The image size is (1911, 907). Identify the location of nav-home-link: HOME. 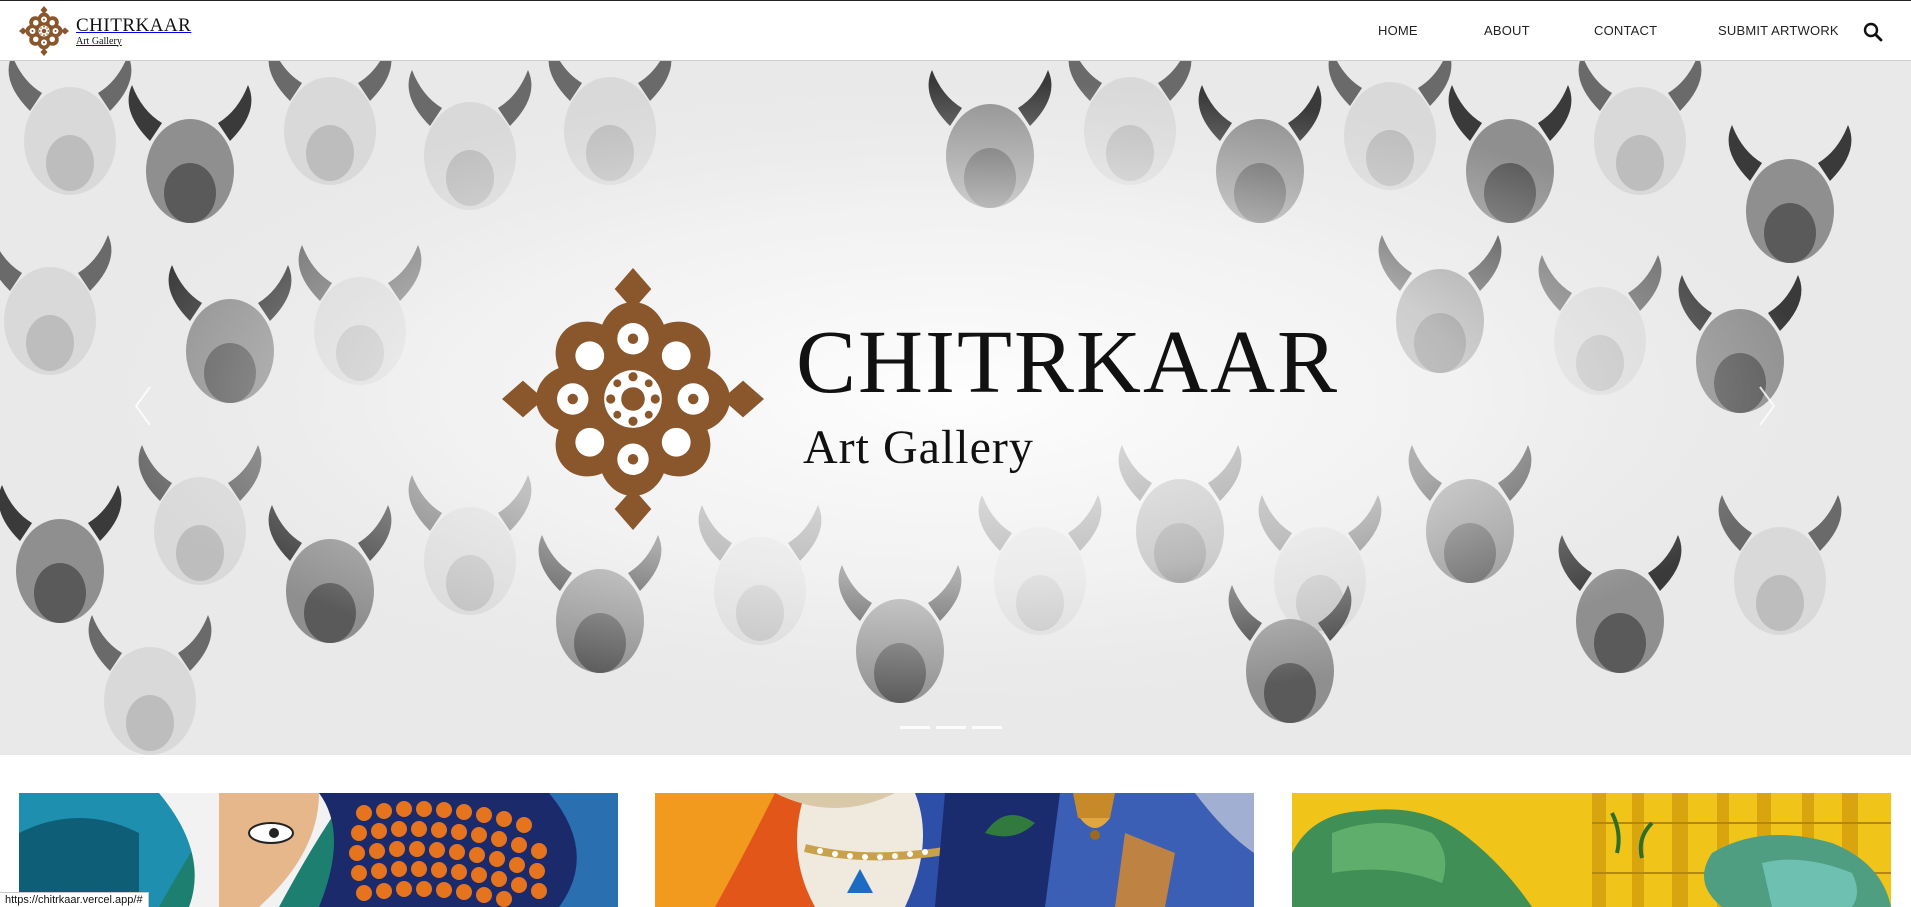
(1398, 30).